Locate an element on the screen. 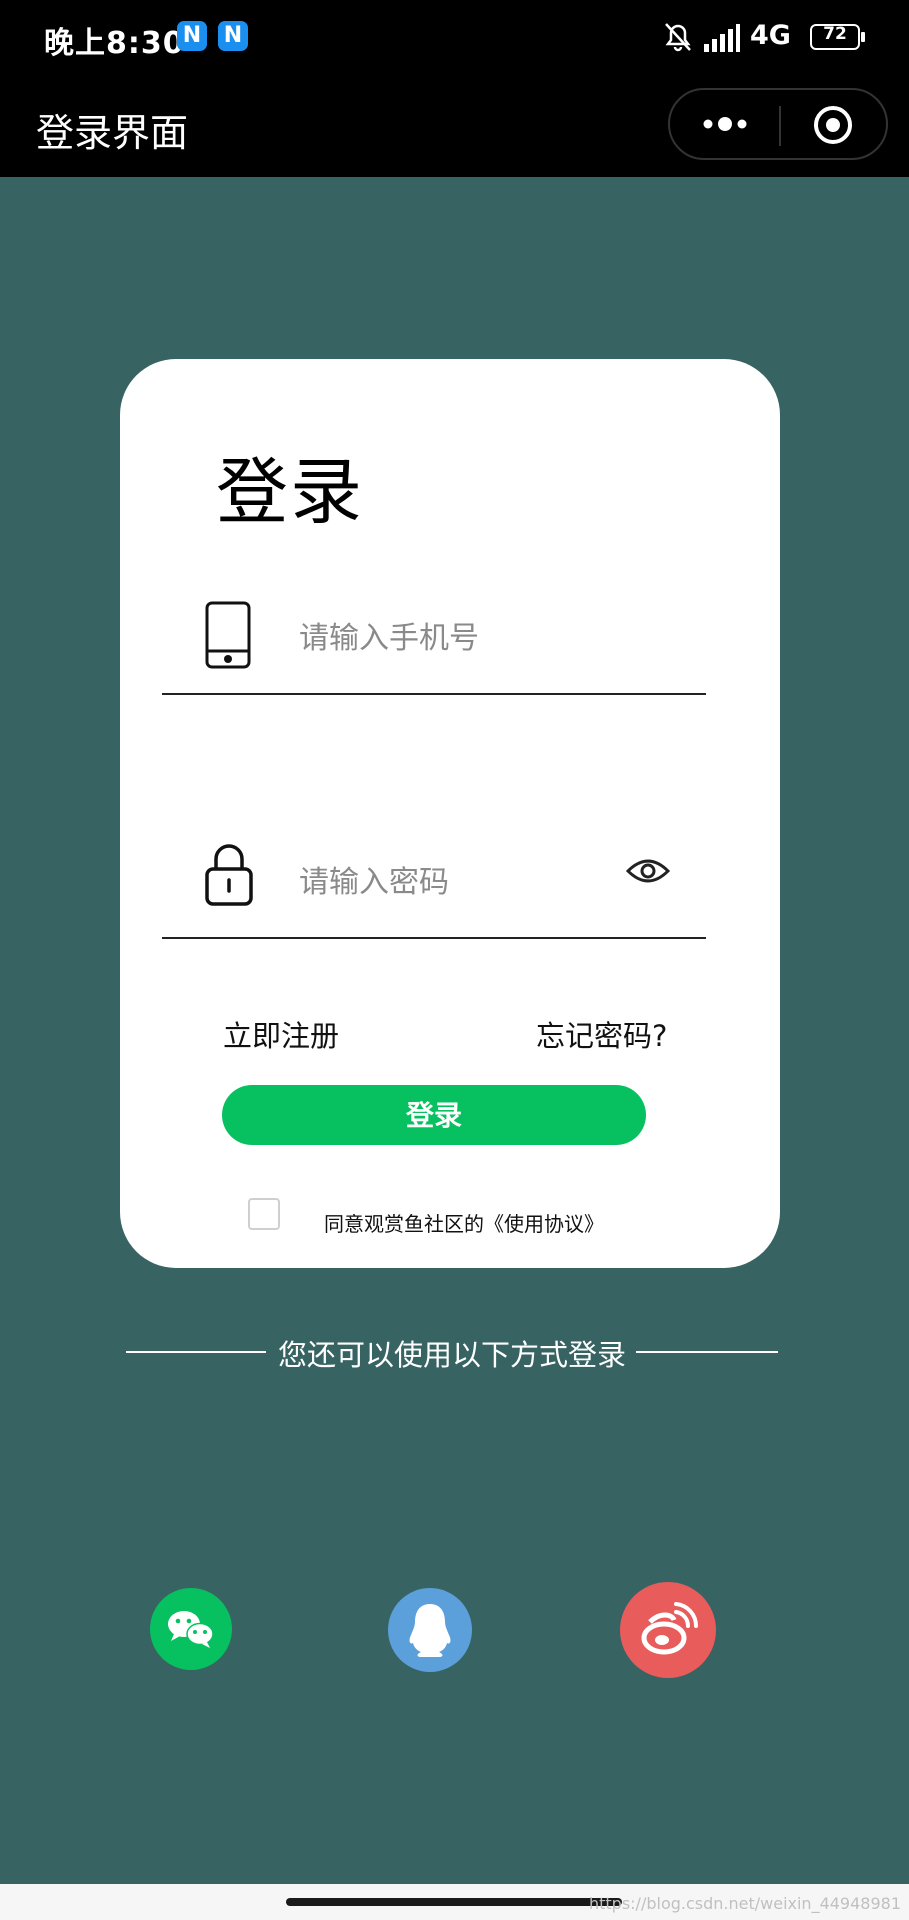  miniprogram-capsule is located at coordinates (778, 124).